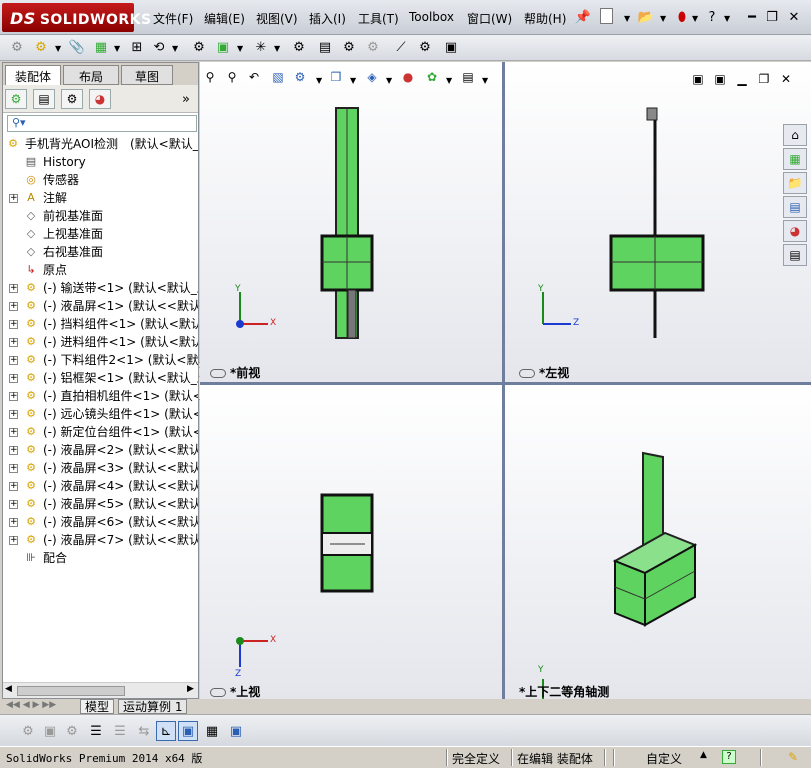 The width and height of the screenshot is (811, 768). I want to click on tree-item: + ⚙ (-) 远心镜头组件<1> (默认<, so click(100, 414).